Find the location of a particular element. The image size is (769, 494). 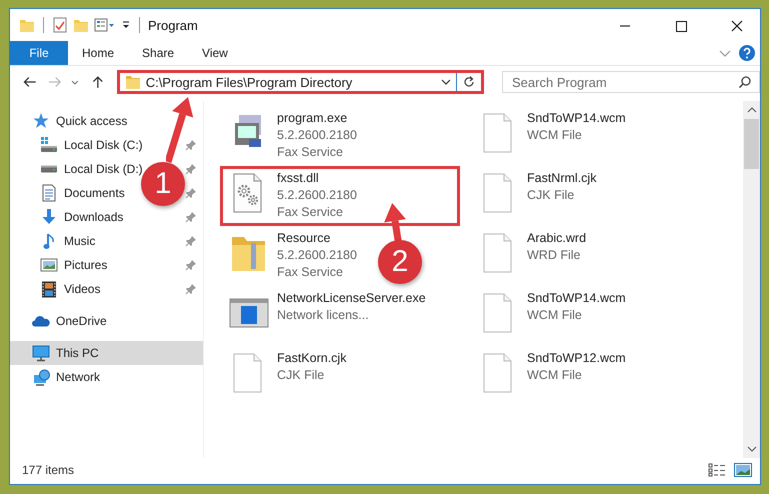

checklist-icon is located at coordinates (60, 25).